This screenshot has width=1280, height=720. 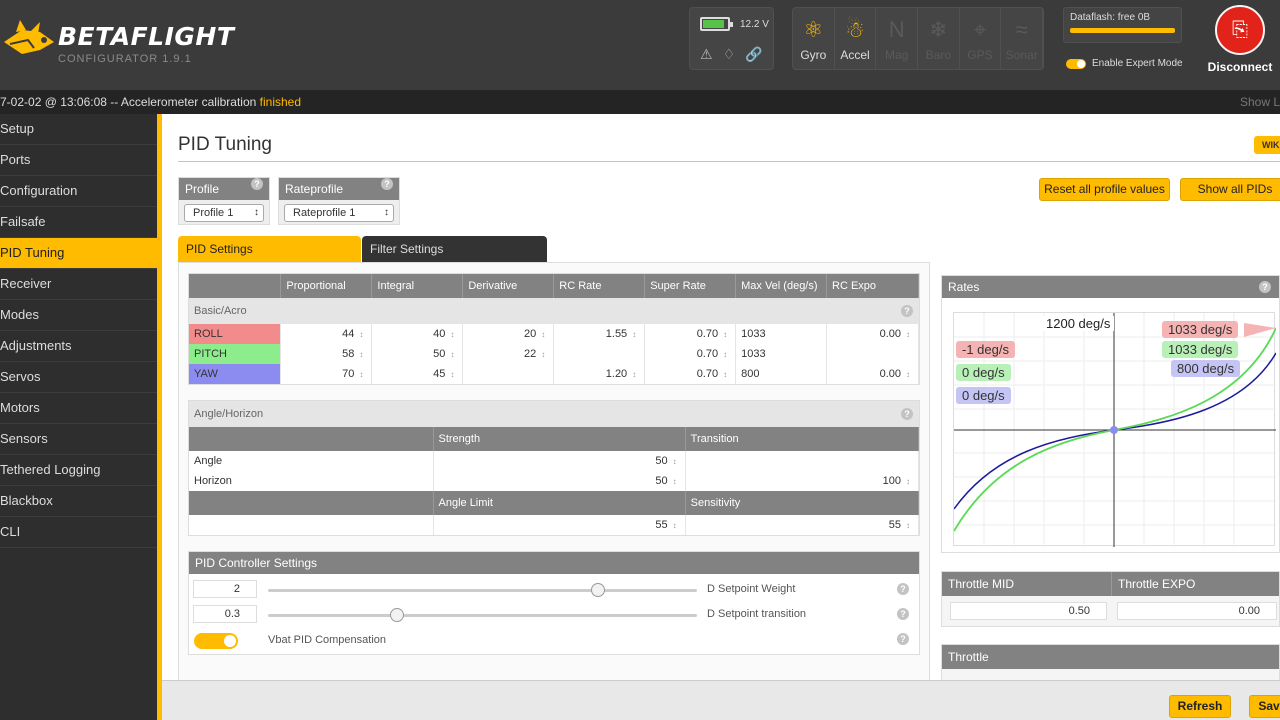 I want to click on sidebar-item-blackbox: Blackbox, so click(x=78, y=501).